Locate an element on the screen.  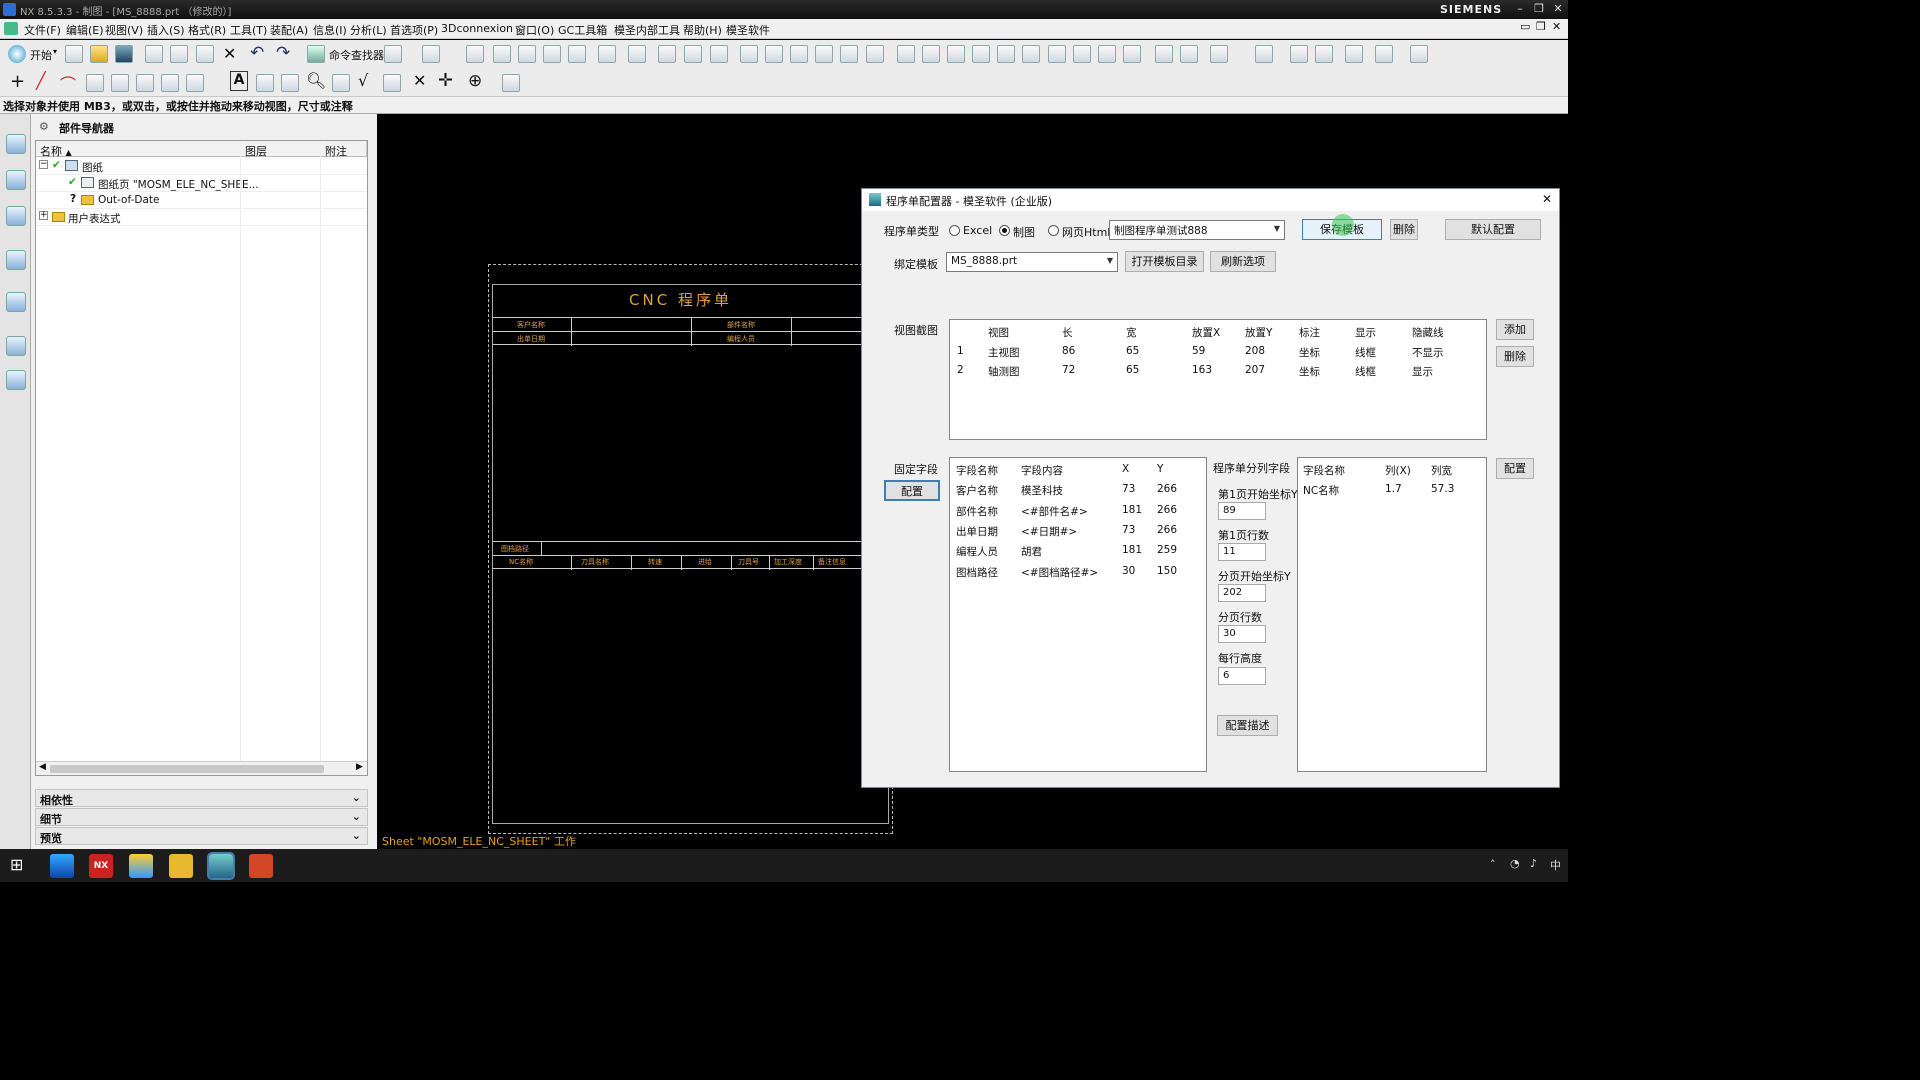
fixed-row: 图档路径 <#图档路径#> 30 150 is located at coordinates (1078, 575).